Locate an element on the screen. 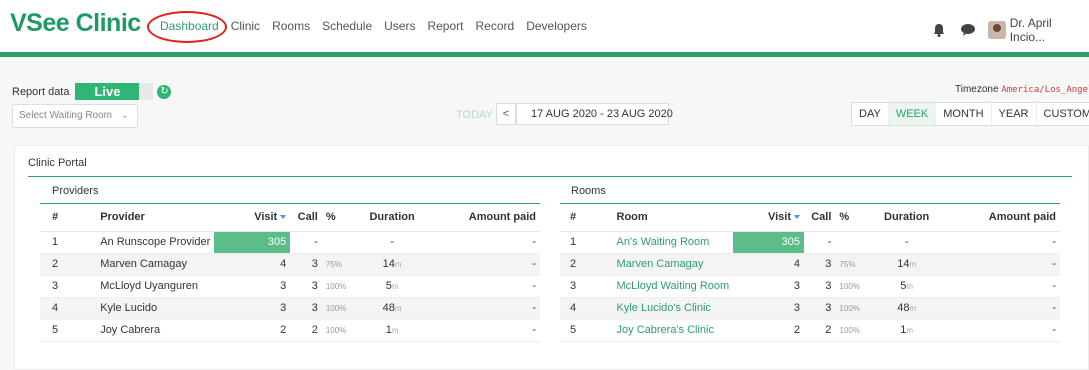 This screenshot has width=1089, height=370. rooms-title: Rooms is located at coordinates (588, 191).